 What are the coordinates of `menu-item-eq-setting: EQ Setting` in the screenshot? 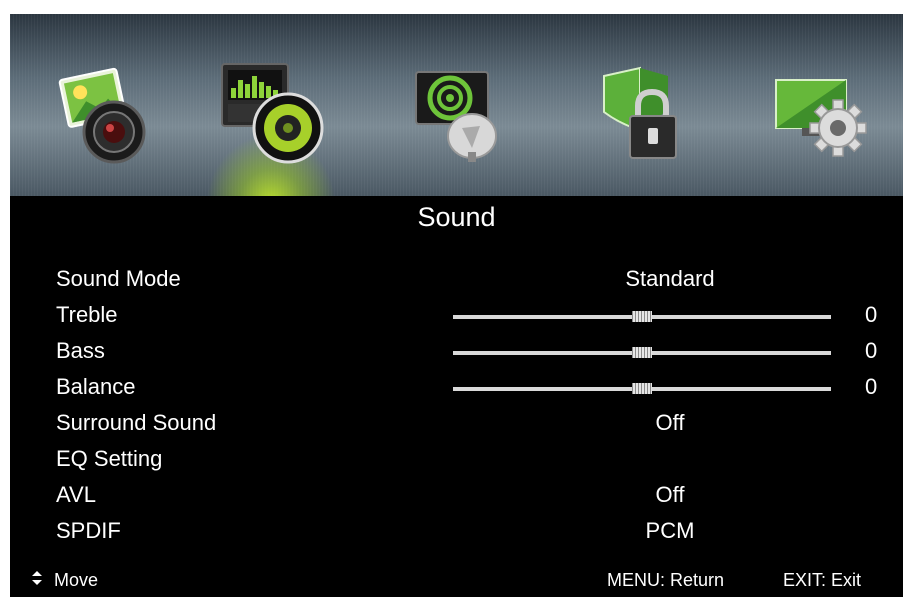 It's located at (456, 460).